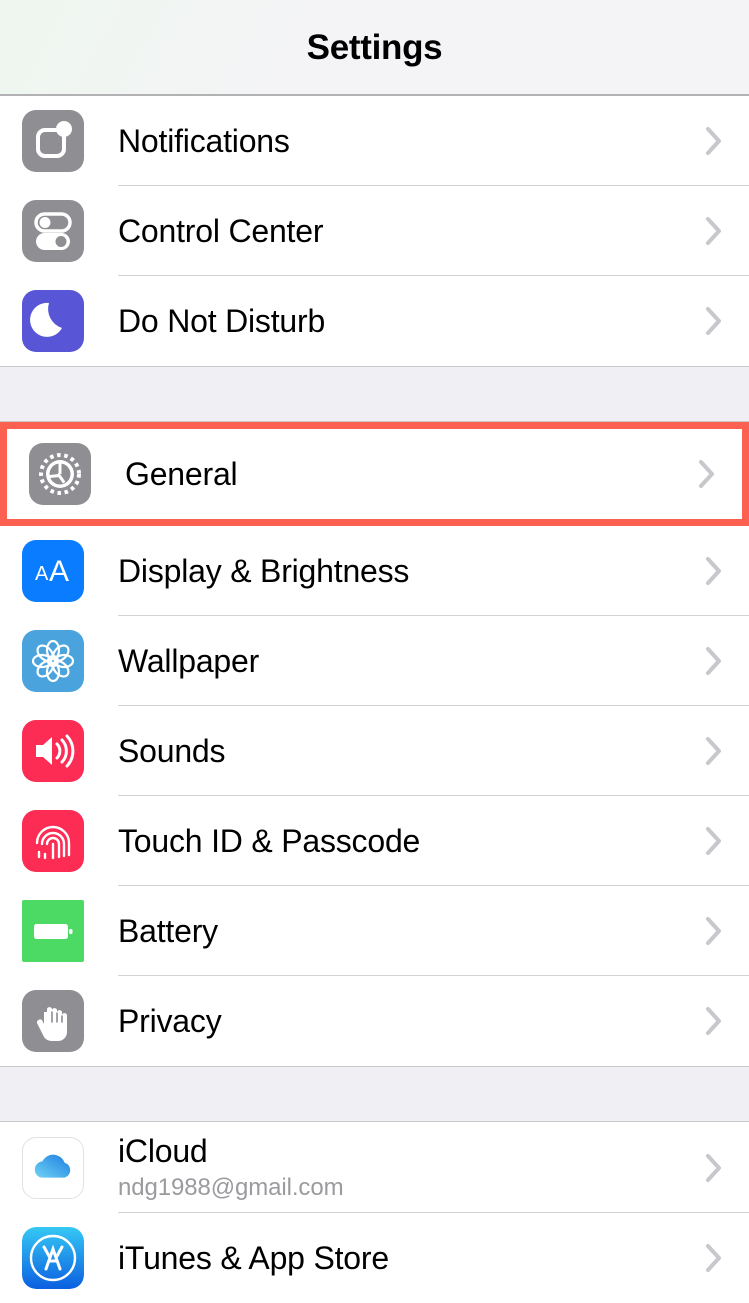 The height and width of the screenshot is (1303, 749). I want to click on page-title: Settings, so click(374, 47).